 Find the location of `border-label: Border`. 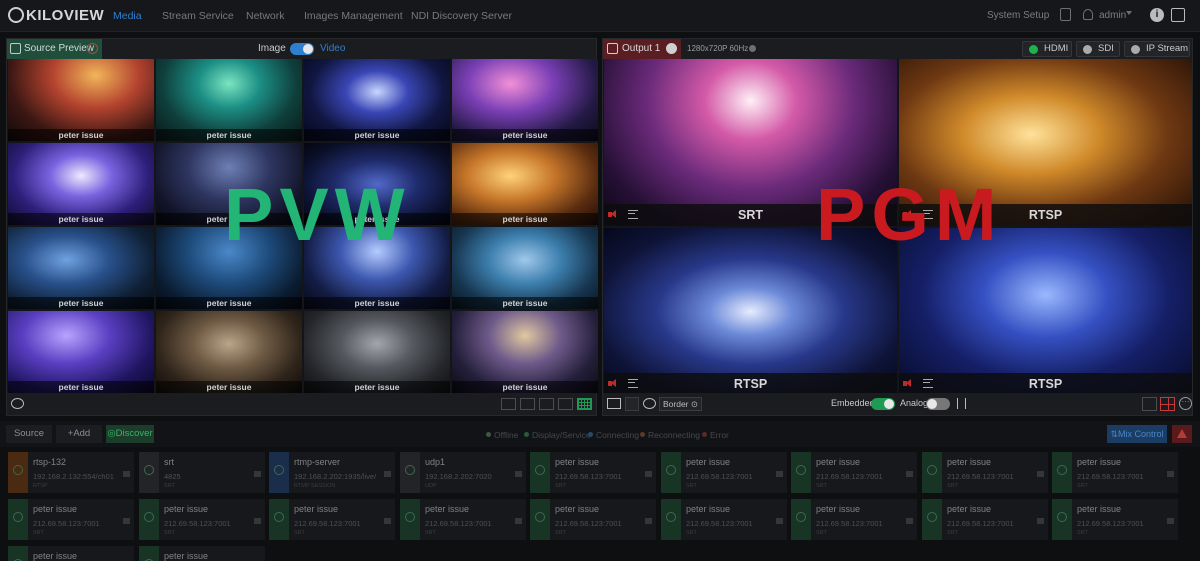

border-label: Border is located at coordinates (676, 404).